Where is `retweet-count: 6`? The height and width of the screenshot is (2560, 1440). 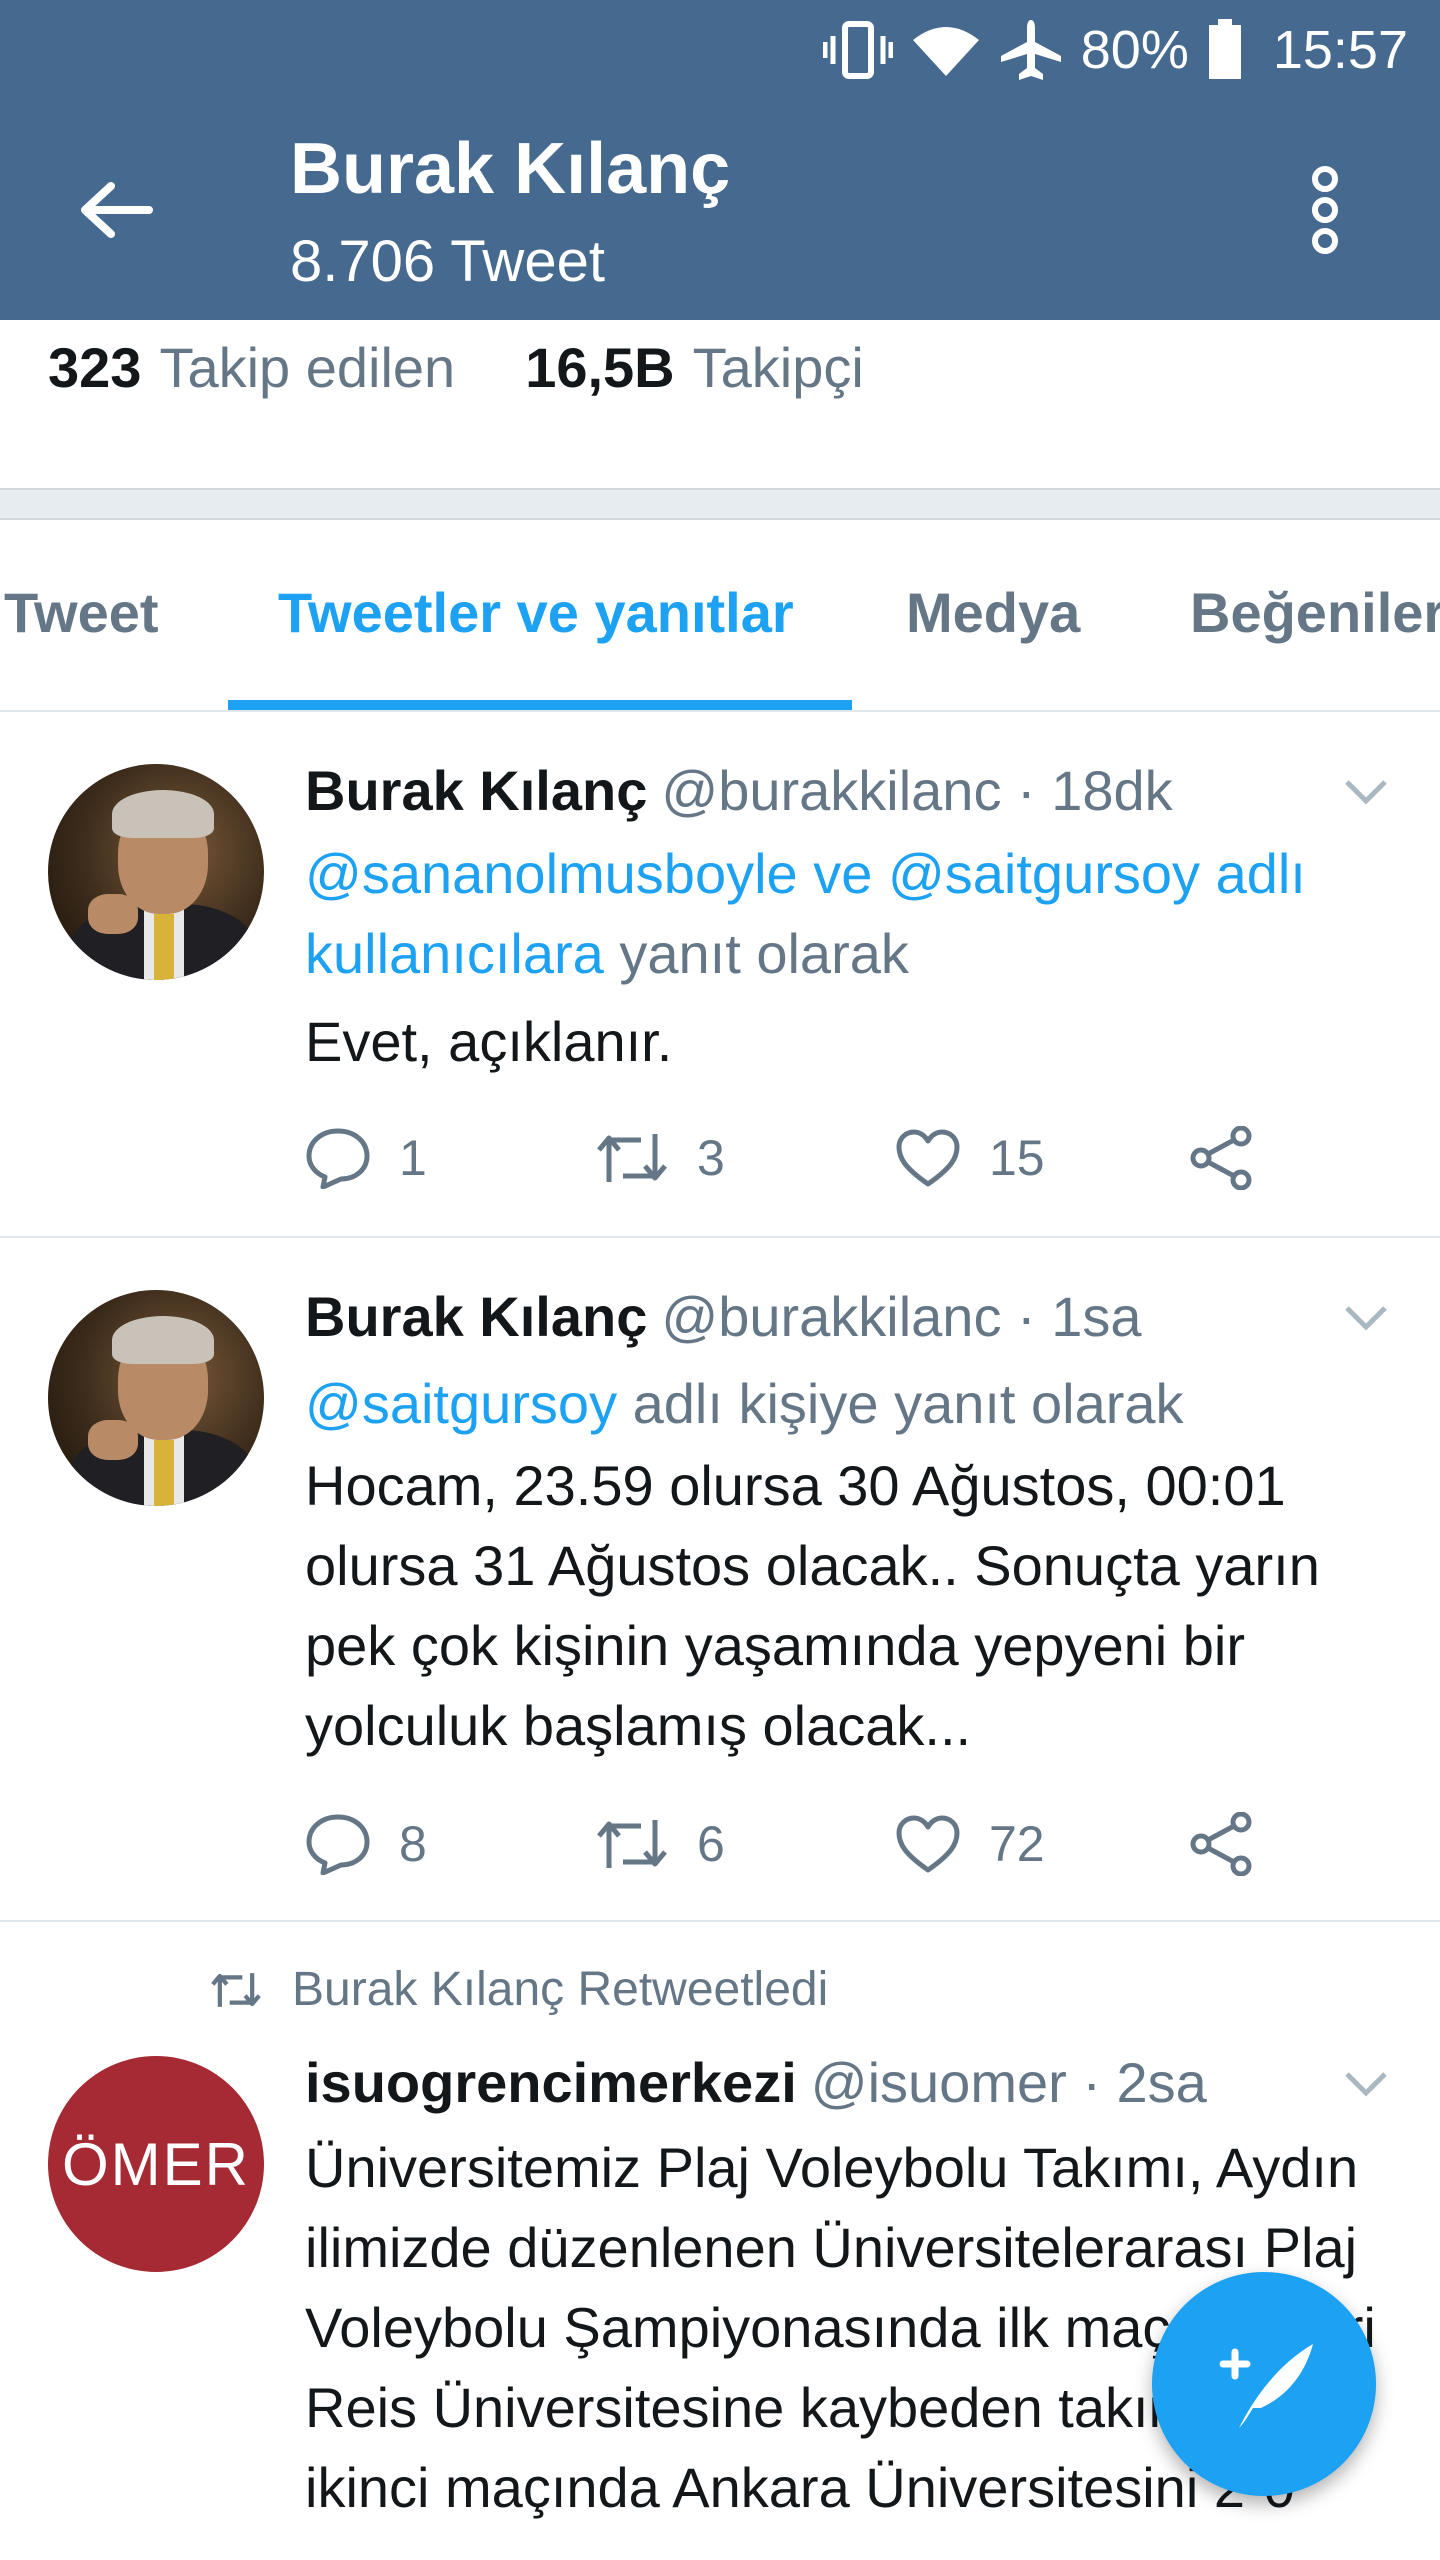 retweet-count: 6 is located at coordinates (711, 1844).